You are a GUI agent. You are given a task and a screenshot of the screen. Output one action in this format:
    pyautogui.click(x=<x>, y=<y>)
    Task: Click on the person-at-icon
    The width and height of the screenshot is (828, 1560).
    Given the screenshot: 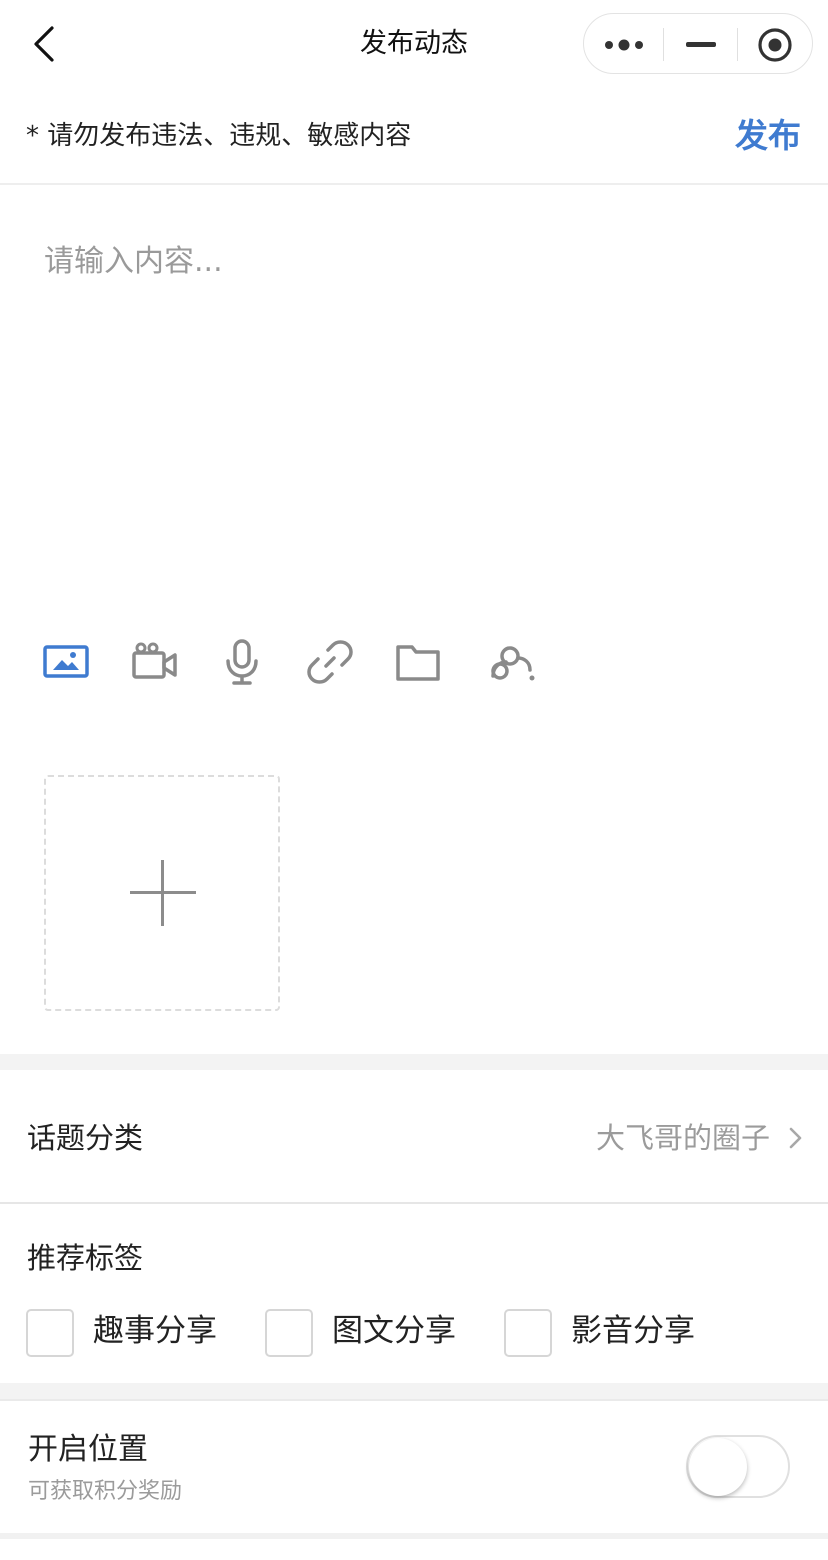 What is the action you would take?
    pyautogui.click(x=513, y=663)
    